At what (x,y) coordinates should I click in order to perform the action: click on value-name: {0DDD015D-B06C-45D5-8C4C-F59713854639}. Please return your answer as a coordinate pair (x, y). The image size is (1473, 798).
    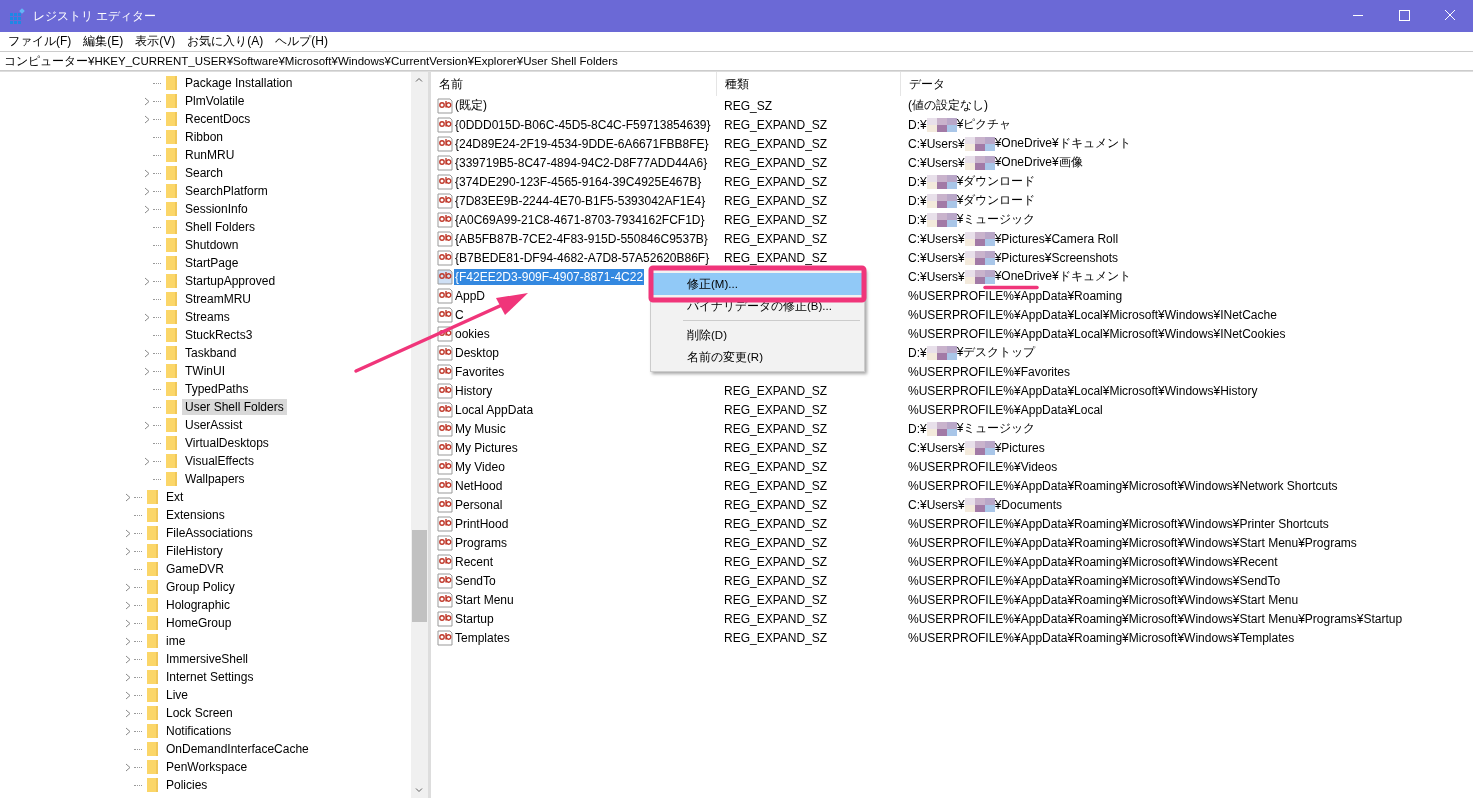
    Looking at the image, I should click on (583, 124).